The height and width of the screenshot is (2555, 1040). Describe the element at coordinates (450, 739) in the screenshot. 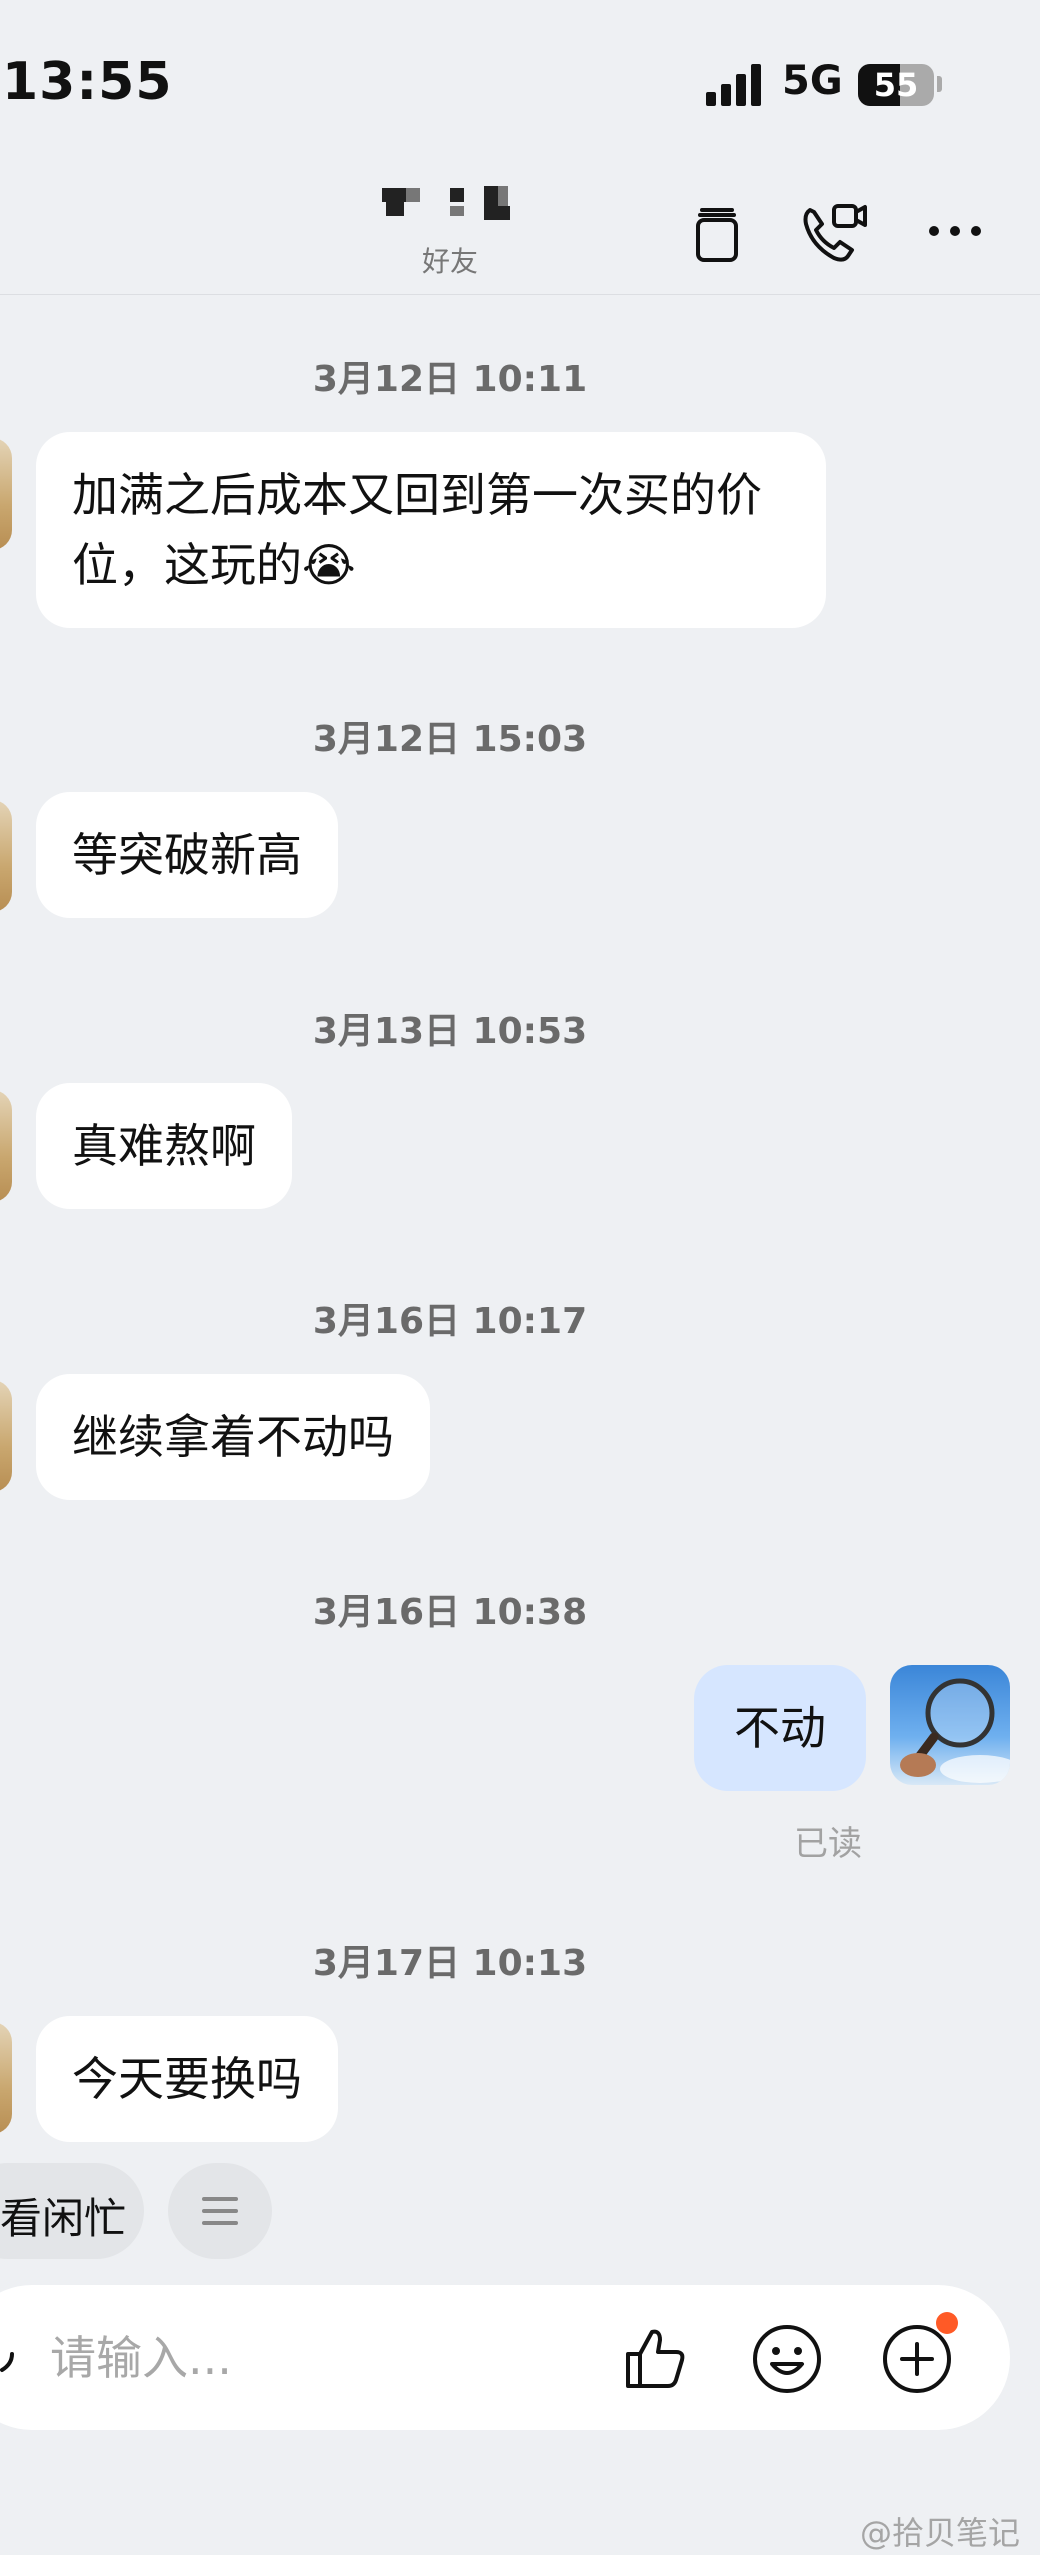

I see `message-timestamp: 3月12日 15:03` at that location.